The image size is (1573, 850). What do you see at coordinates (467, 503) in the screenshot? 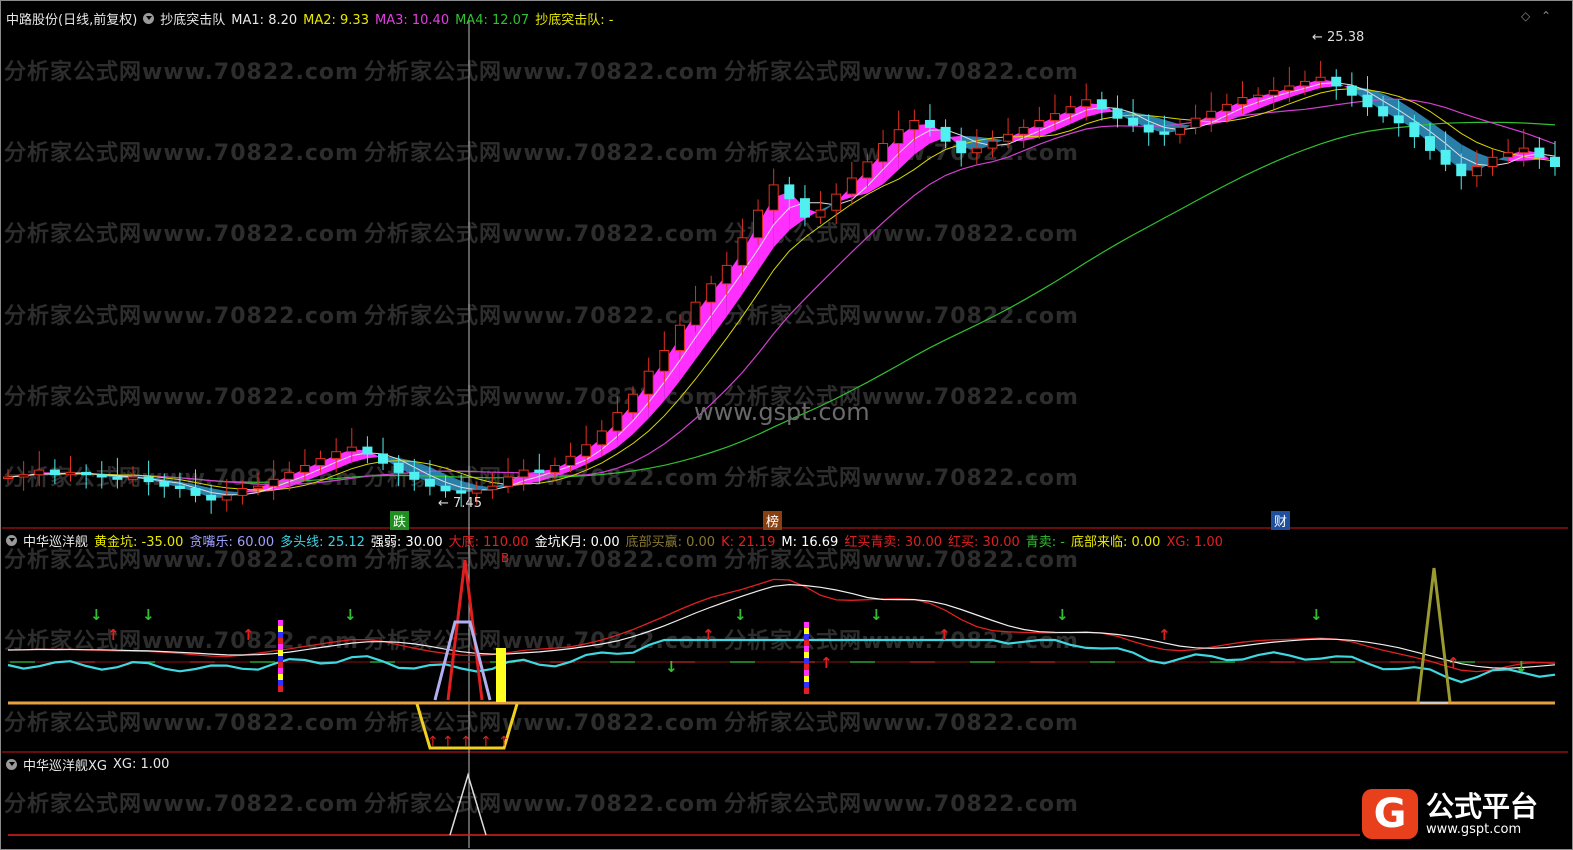
I see `low-price-value: 7.45` at bounding box center [467, 503].